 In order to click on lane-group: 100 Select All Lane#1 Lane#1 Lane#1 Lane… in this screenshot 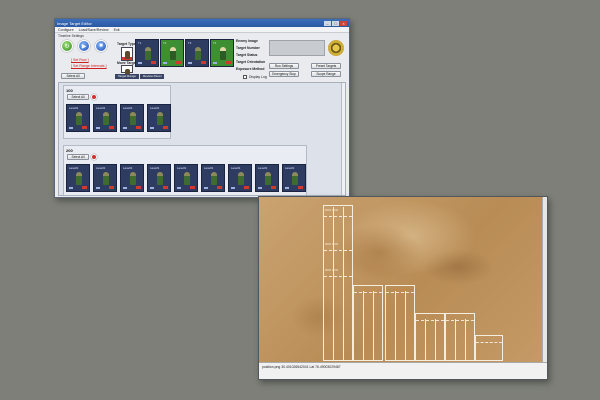, I will do `click(117, 112)`.